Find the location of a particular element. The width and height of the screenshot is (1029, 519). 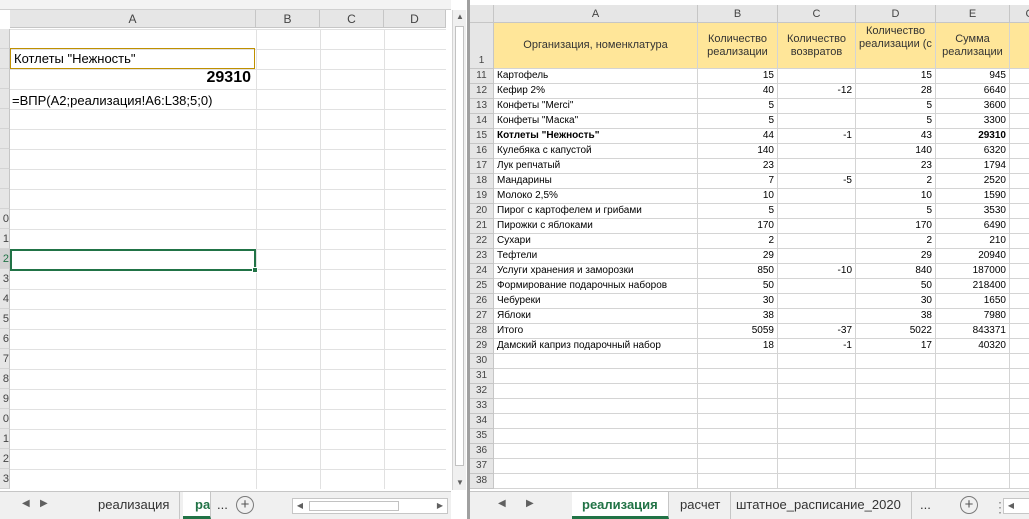

table-cell-d: 5022 is located at coordinates (896, 331).